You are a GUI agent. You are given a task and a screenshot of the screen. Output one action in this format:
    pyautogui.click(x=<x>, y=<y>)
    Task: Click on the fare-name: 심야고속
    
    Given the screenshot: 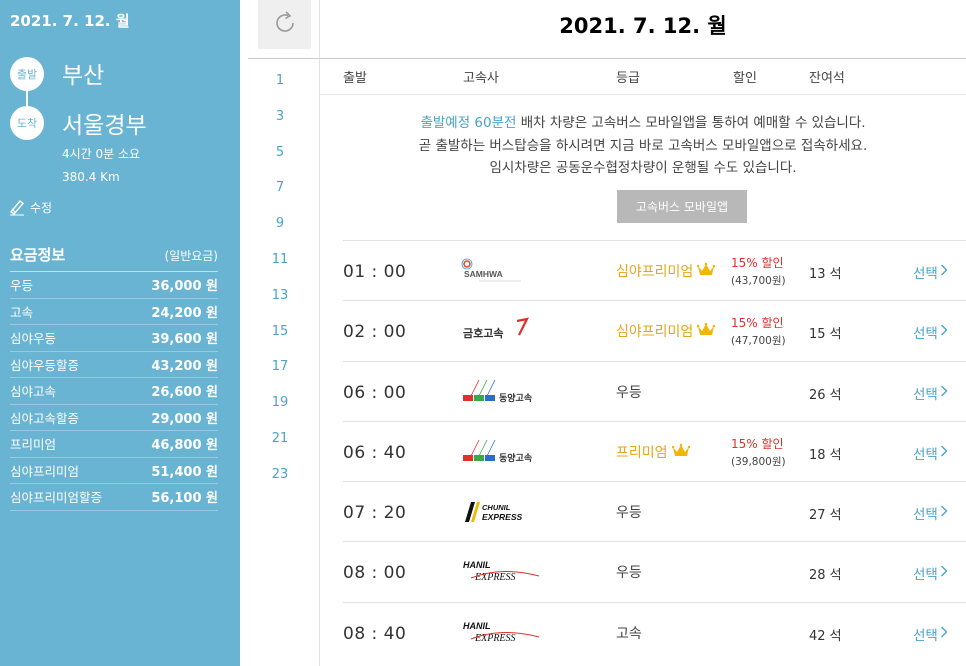 What is the action you would take?
    pyautogui.click(x=33, y=392)
    